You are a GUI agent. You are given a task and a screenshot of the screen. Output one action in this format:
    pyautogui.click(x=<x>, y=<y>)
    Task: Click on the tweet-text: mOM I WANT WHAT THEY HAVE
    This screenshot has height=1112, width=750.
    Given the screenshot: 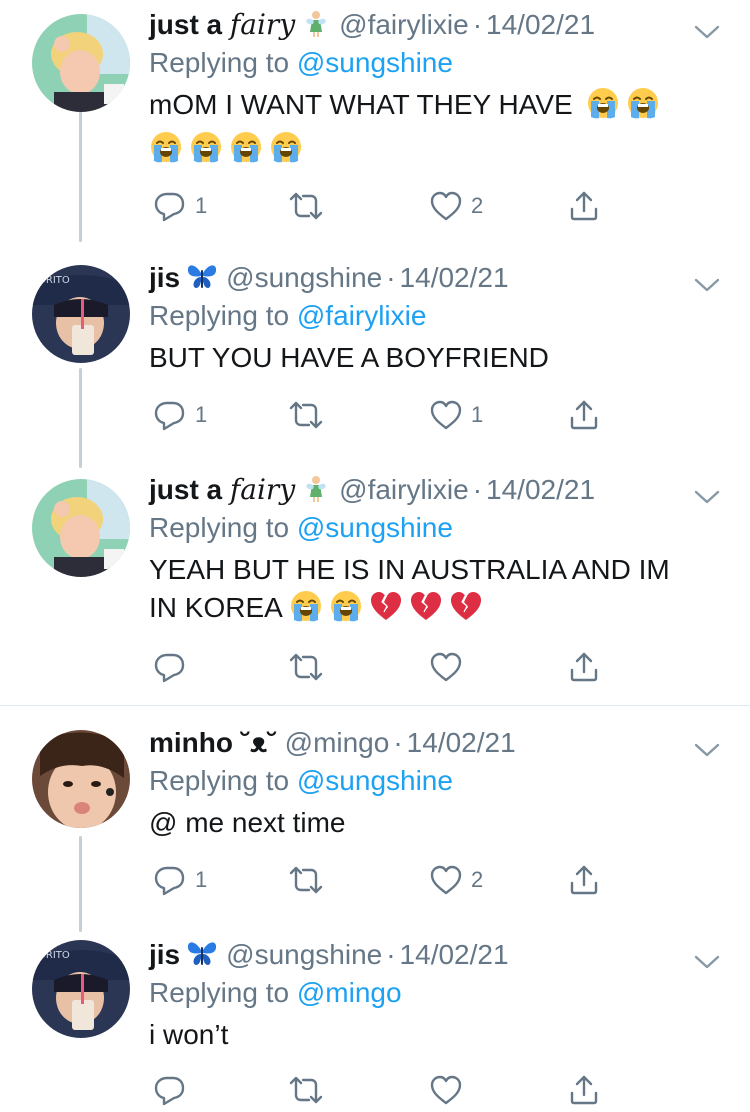 What is the action you would take?
    pyautogui.click(x=434, y=130)
    